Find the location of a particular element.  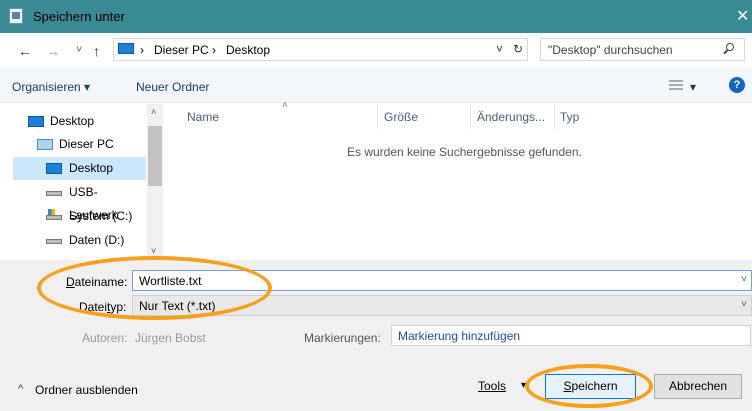

recent-locations-chevron-icon: ˅ is located at coordinates (79, 50).